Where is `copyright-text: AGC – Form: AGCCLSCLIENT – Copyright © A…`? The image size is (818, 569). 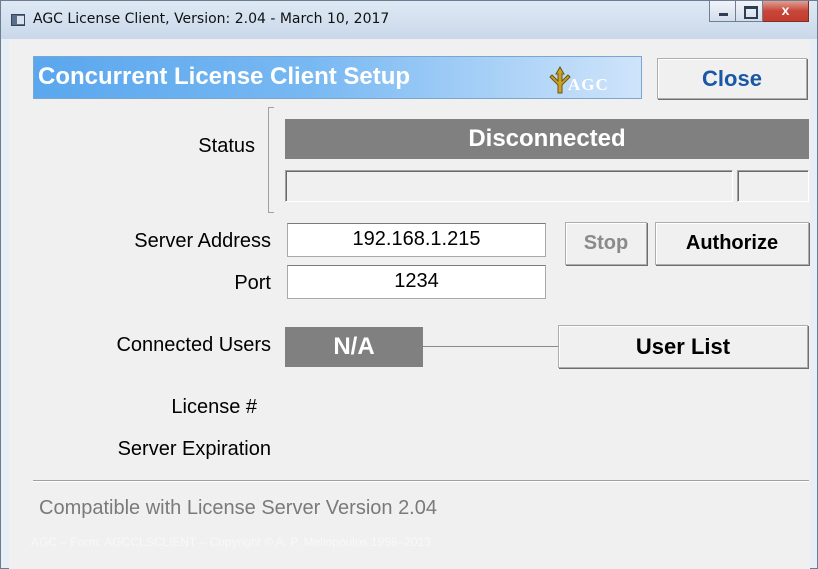
copyright-text: AGC – Form: AGCCLSCLIENT – Copyright © A… is located at coordinates (231, 542).